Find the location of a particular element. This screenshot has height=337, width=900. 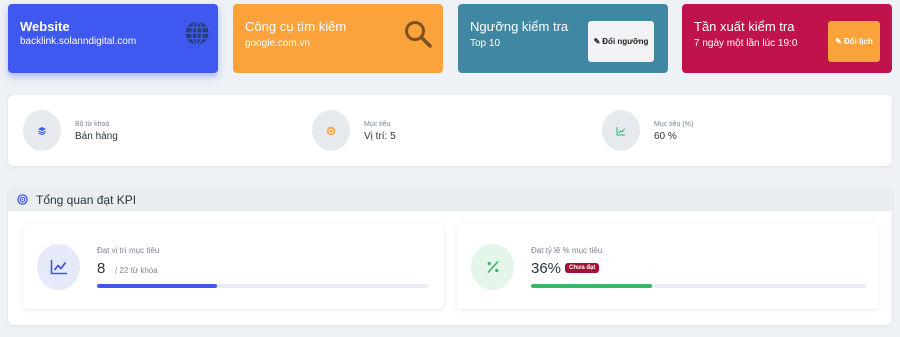

search-engine-card: Công cụ tìm kiếm google.com.vn is located at coordinates (338, 38).